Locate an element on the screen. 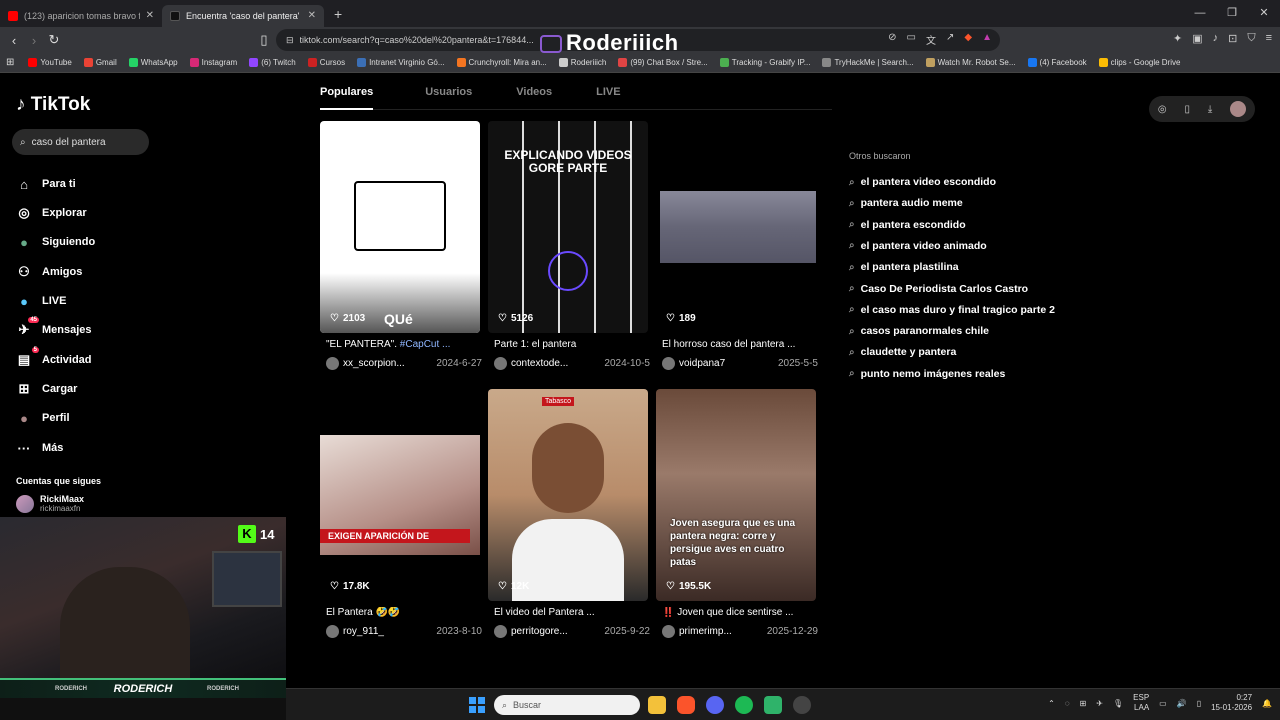 Image resolution: width=1280 pixels, height=720 pixels. suggestion-item: ⌕ Caso De Periodista Carlos Castro is located at coordinates (938, 289).